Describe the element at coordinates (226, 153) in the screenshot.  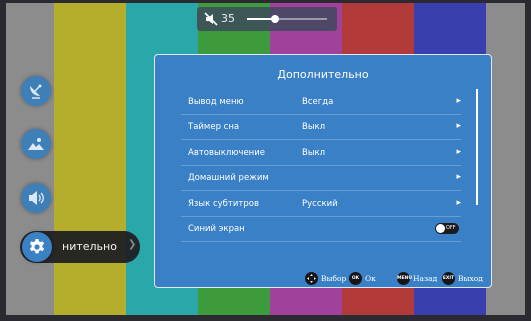
I see `row-label: Автовыключение` at that location.